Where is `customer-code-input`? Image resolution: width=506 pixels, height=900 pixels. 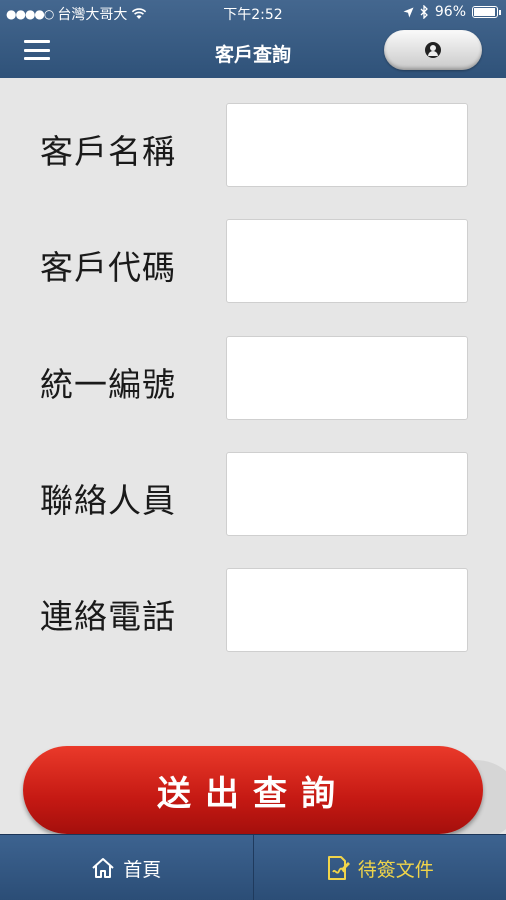 customer-code-input is located at coordinates (347, 261).